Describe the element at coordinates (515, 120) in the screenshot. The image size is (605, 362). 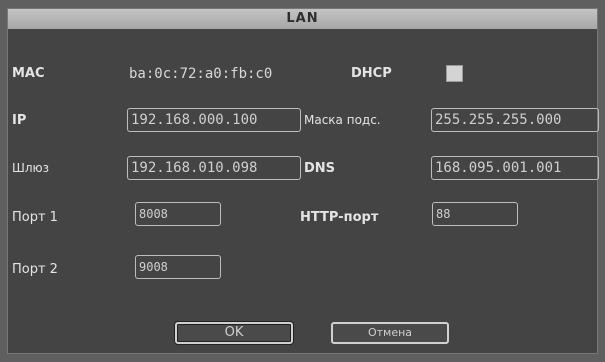
I see `subnet-mask-field: 255.255.255.000` at that location.